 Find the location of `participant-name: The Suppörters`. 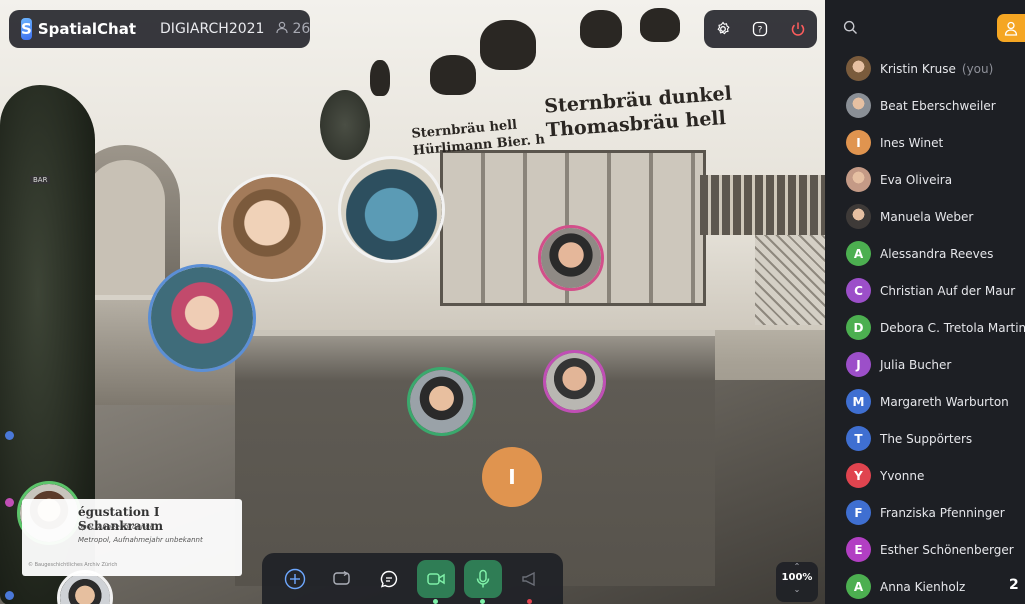

participant-name: The Suppörters is located at coordinates (926, 438).